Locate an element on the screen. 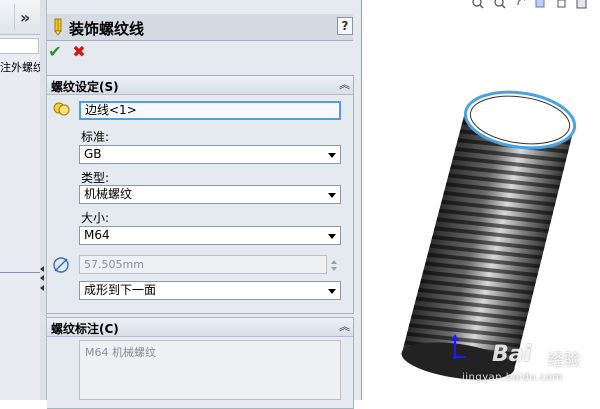 This screenshot has width=600, height=409. pencil-icon is located at coordinates (58, 27).